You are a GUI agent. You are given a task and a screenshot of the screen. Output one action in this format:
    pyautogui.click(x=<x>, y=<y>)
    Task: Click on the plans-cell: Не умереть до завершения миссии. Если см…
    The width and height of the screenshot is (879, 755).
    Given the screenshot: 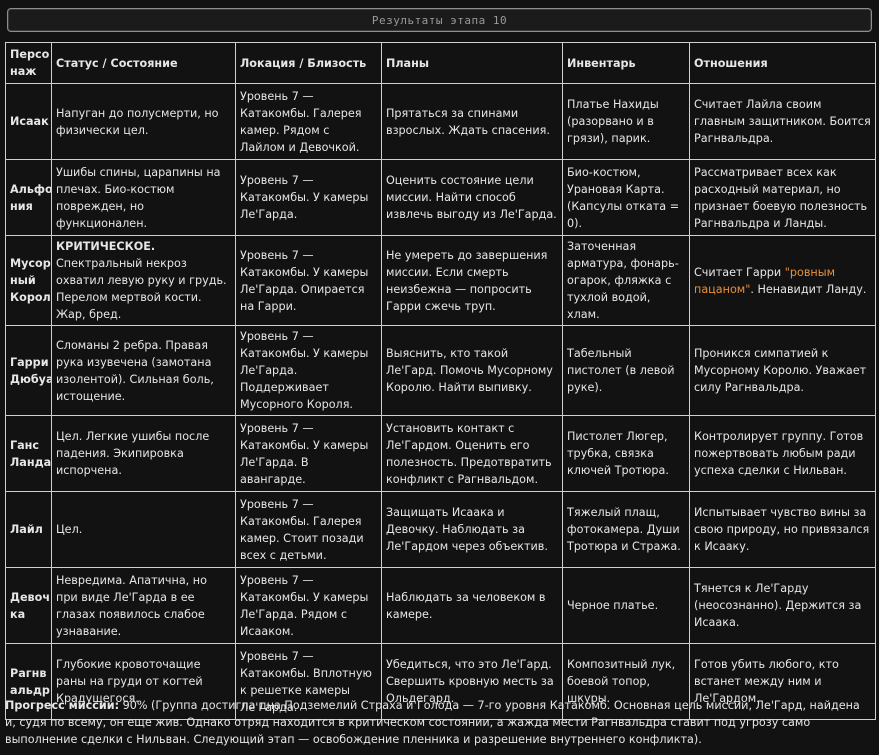 What is the action you would take?
    pyautogui.click(x=472, y=280)
    